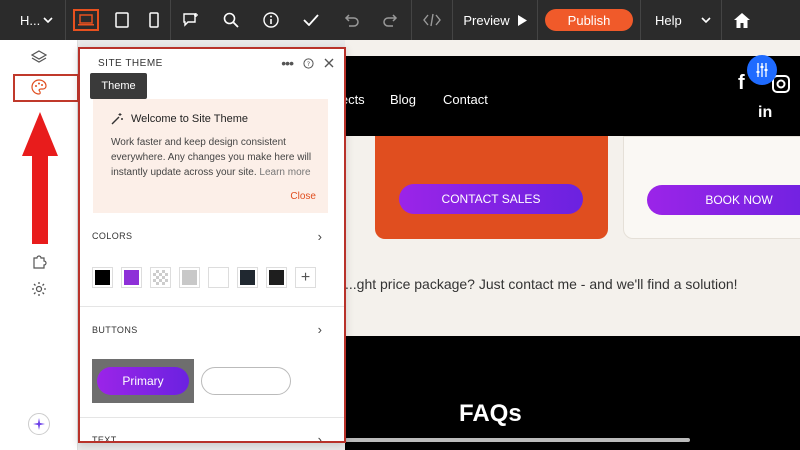 The image size is (800, 450). I want to click on search-icon, so click(231, 20).